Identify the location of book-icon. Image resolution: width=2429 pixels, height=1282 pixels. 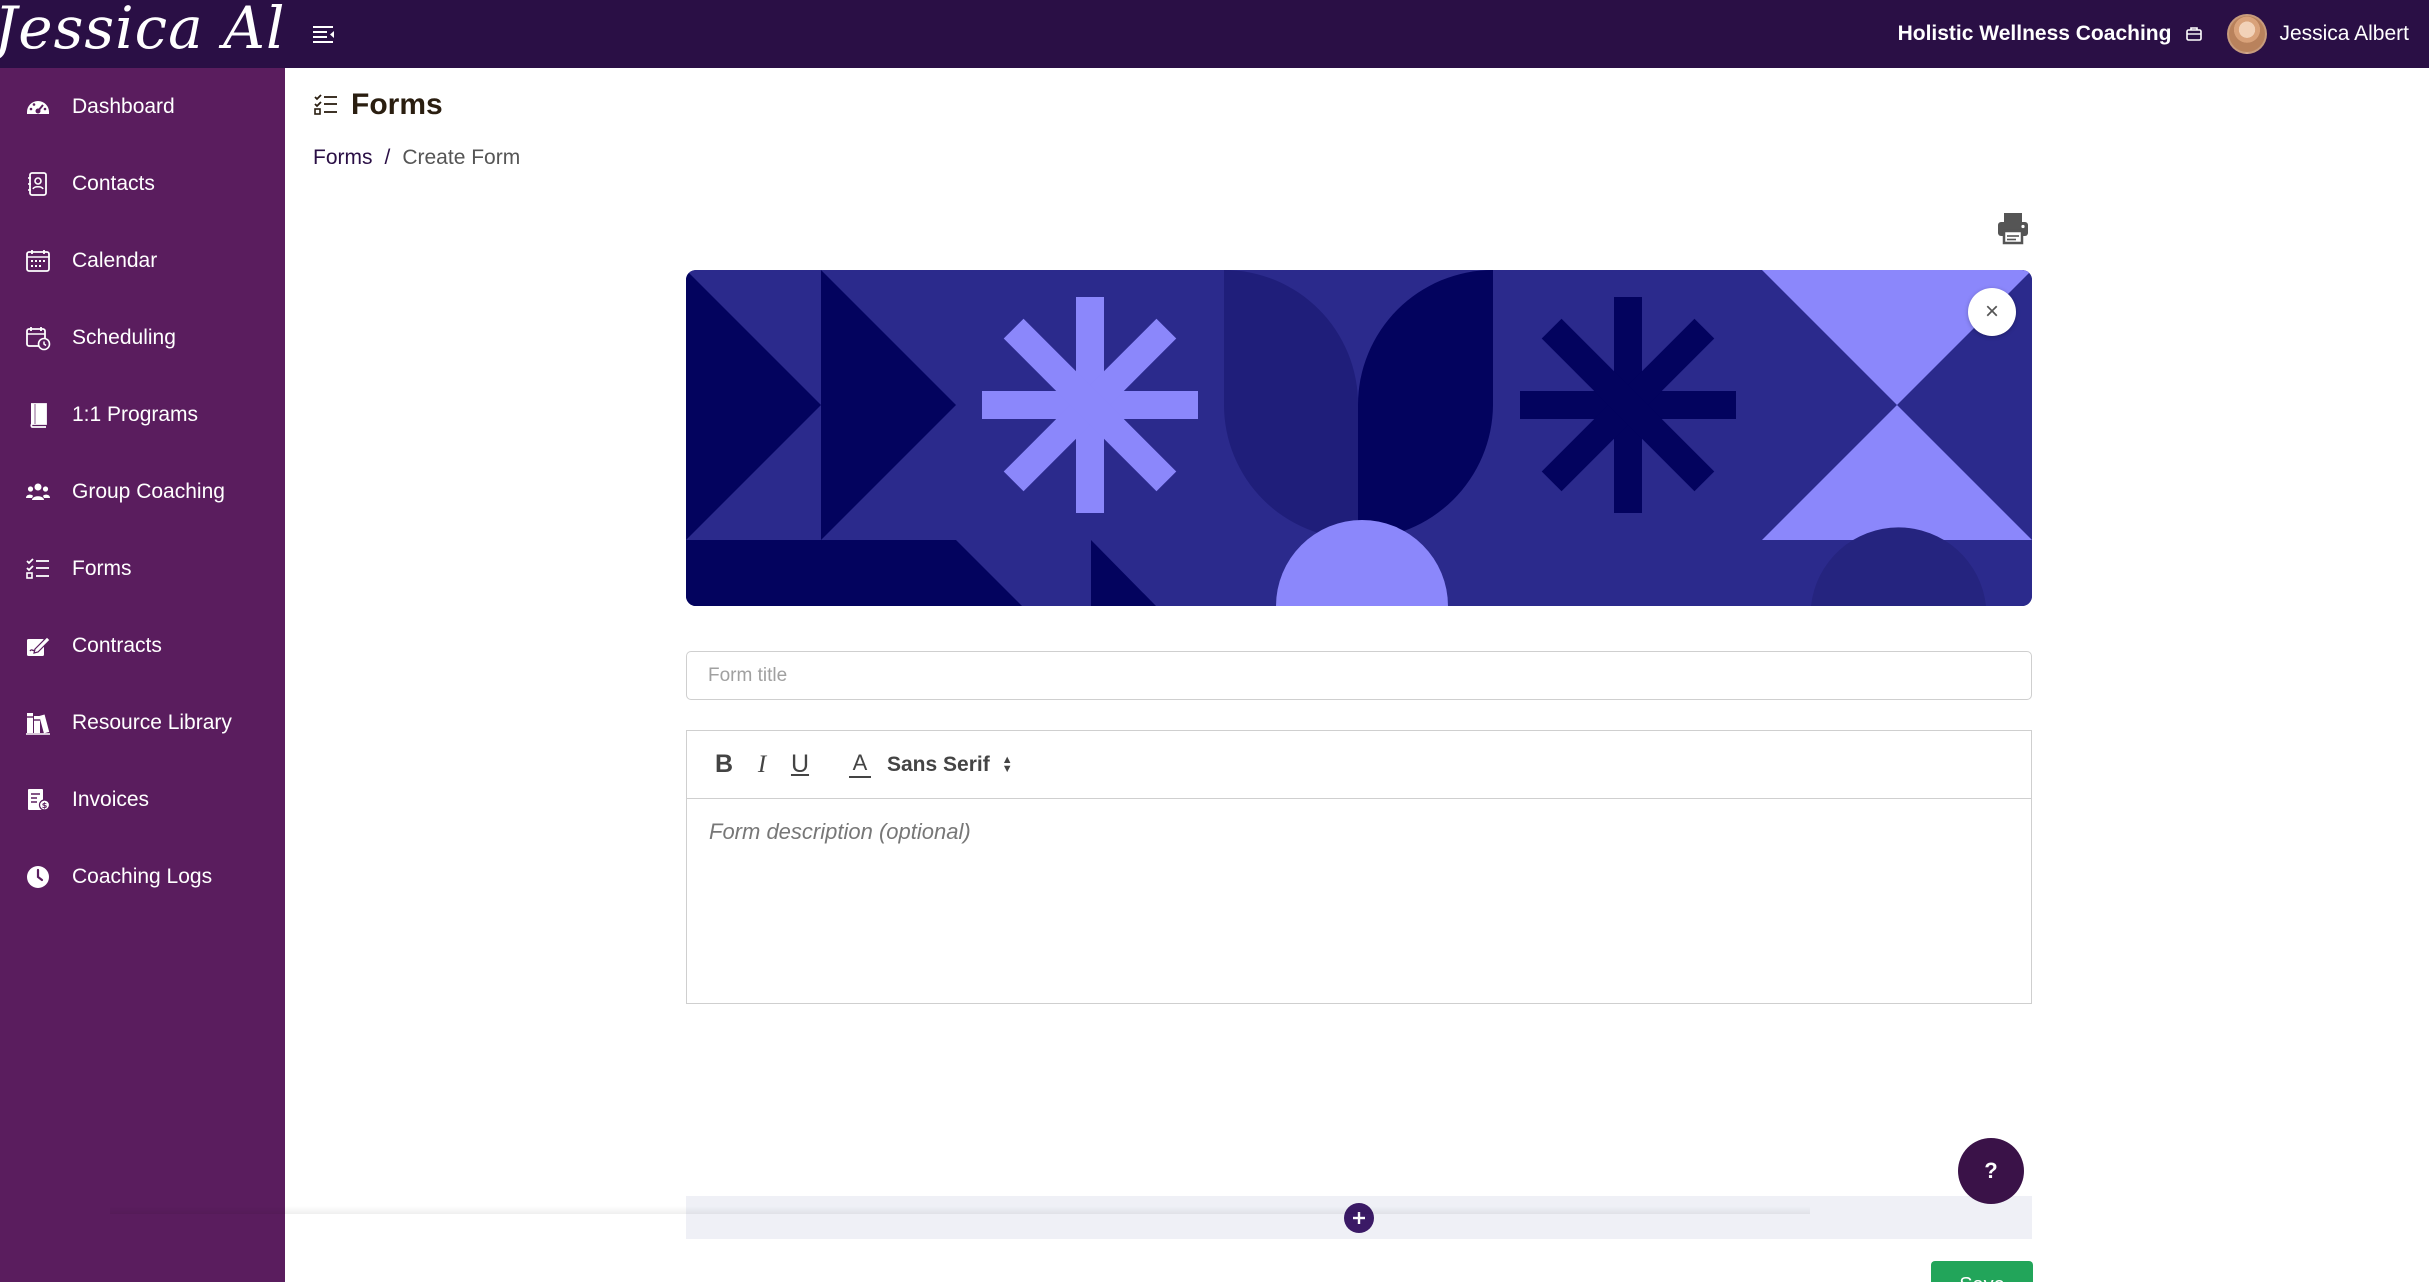
(38, 415).